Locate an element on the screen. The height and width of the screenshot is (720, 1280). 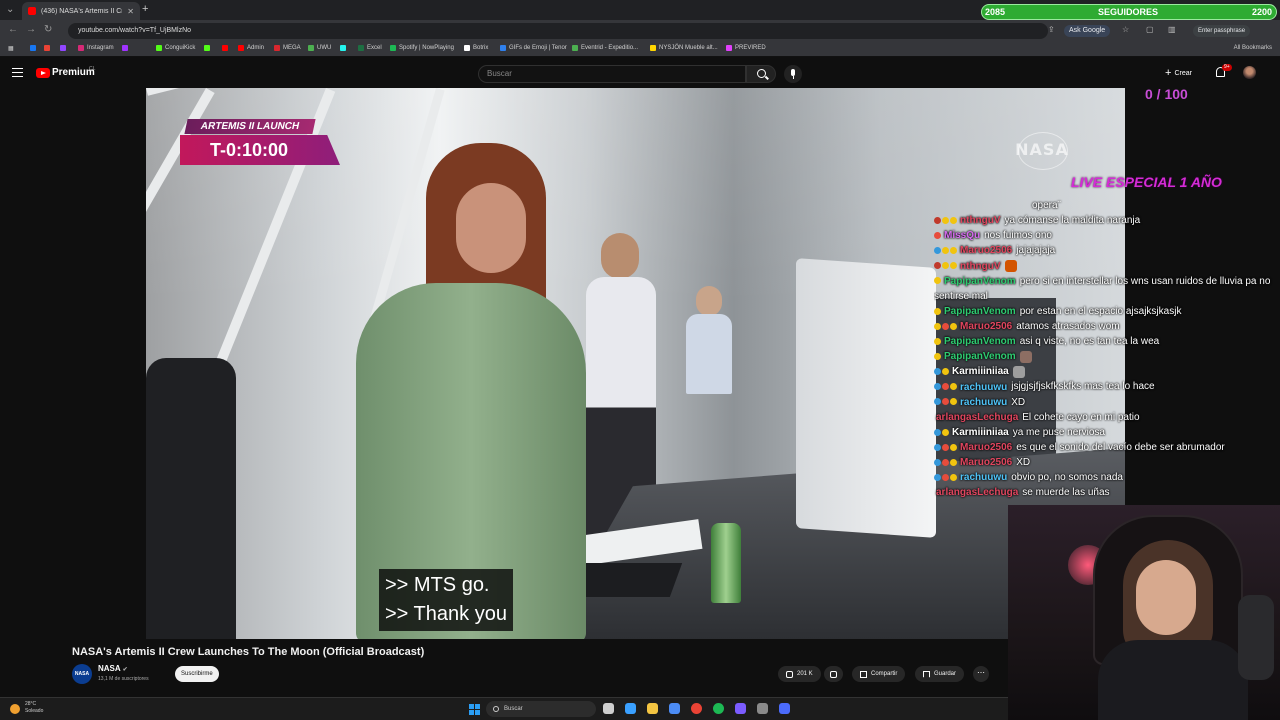
browser-tab: (436) NASA's Artemis II Cre ✕ is located at coordinates (81, 11).